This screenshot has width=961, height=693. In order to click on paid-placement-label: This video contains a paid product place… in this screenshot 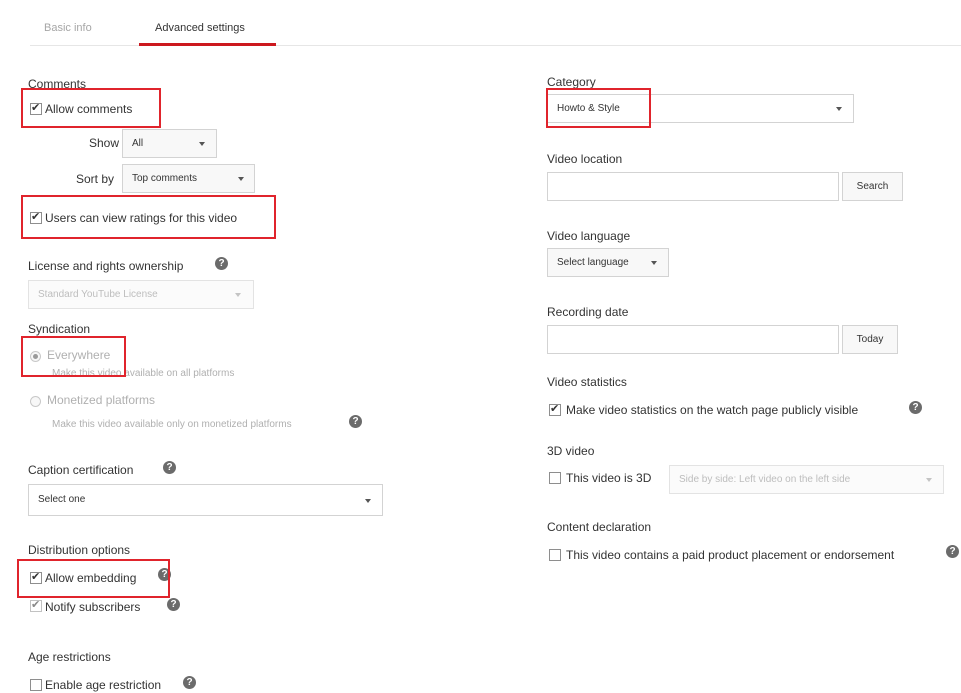, I will do `click(730, 555)`.